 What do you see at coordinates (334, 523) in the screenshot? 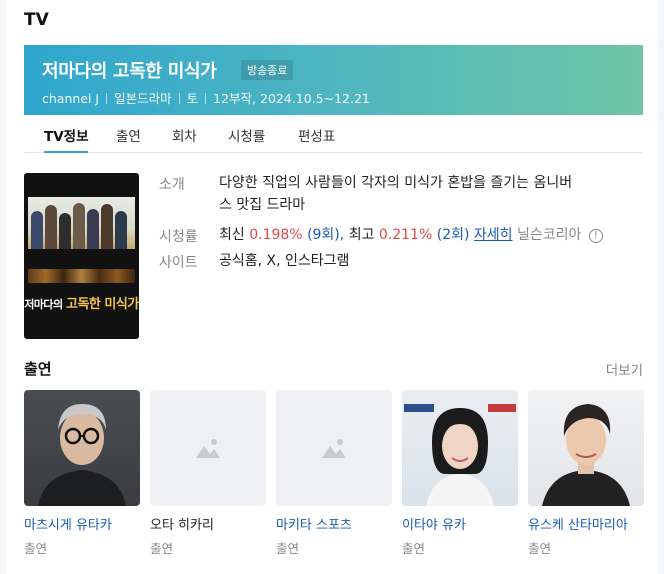
I see `cast-name: 마키타 스포츠` at bounding box center [334, 523].